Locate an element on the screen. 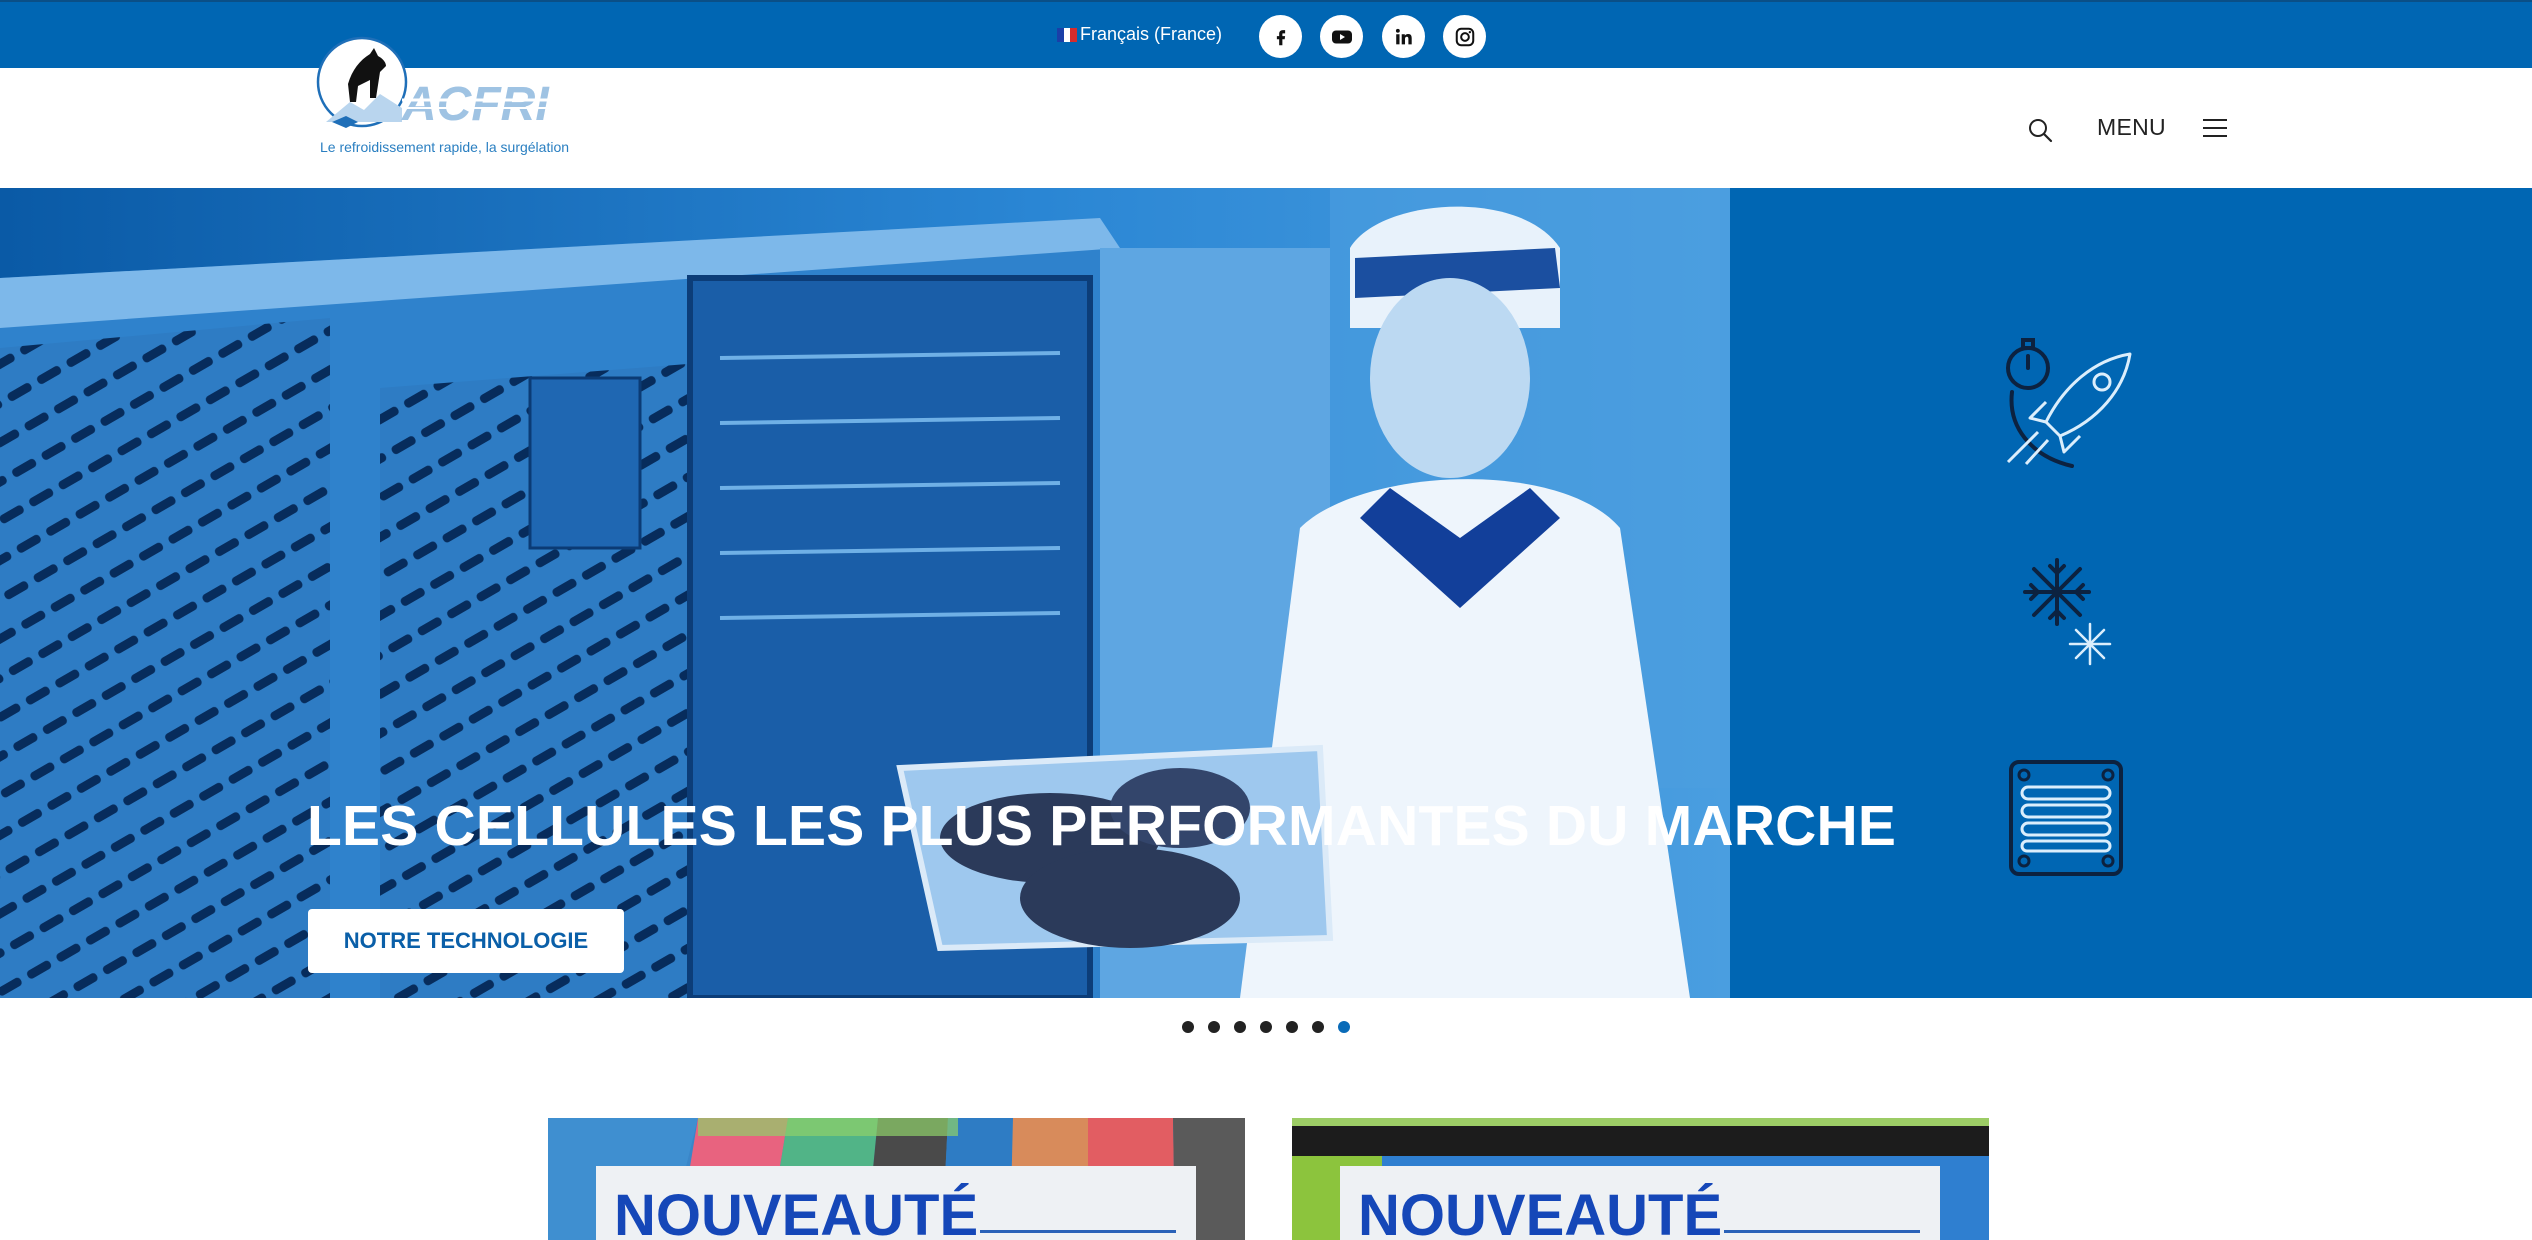  slider-pagination is located at coordinates (1266, 1027).